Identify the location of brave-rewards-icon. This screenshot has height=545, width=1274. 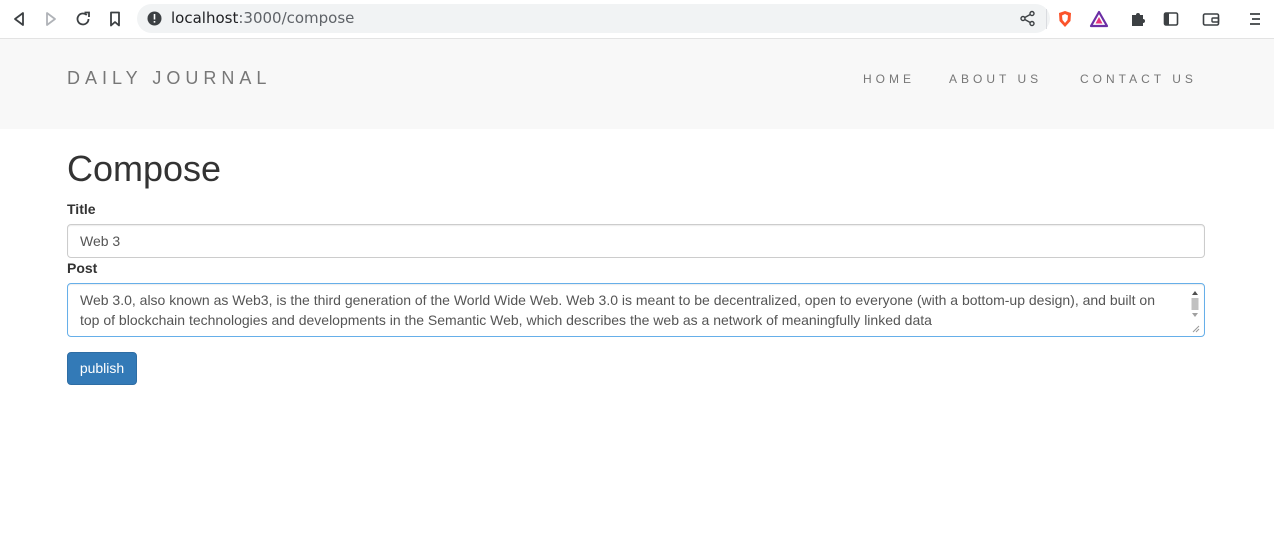
(1099, 19).